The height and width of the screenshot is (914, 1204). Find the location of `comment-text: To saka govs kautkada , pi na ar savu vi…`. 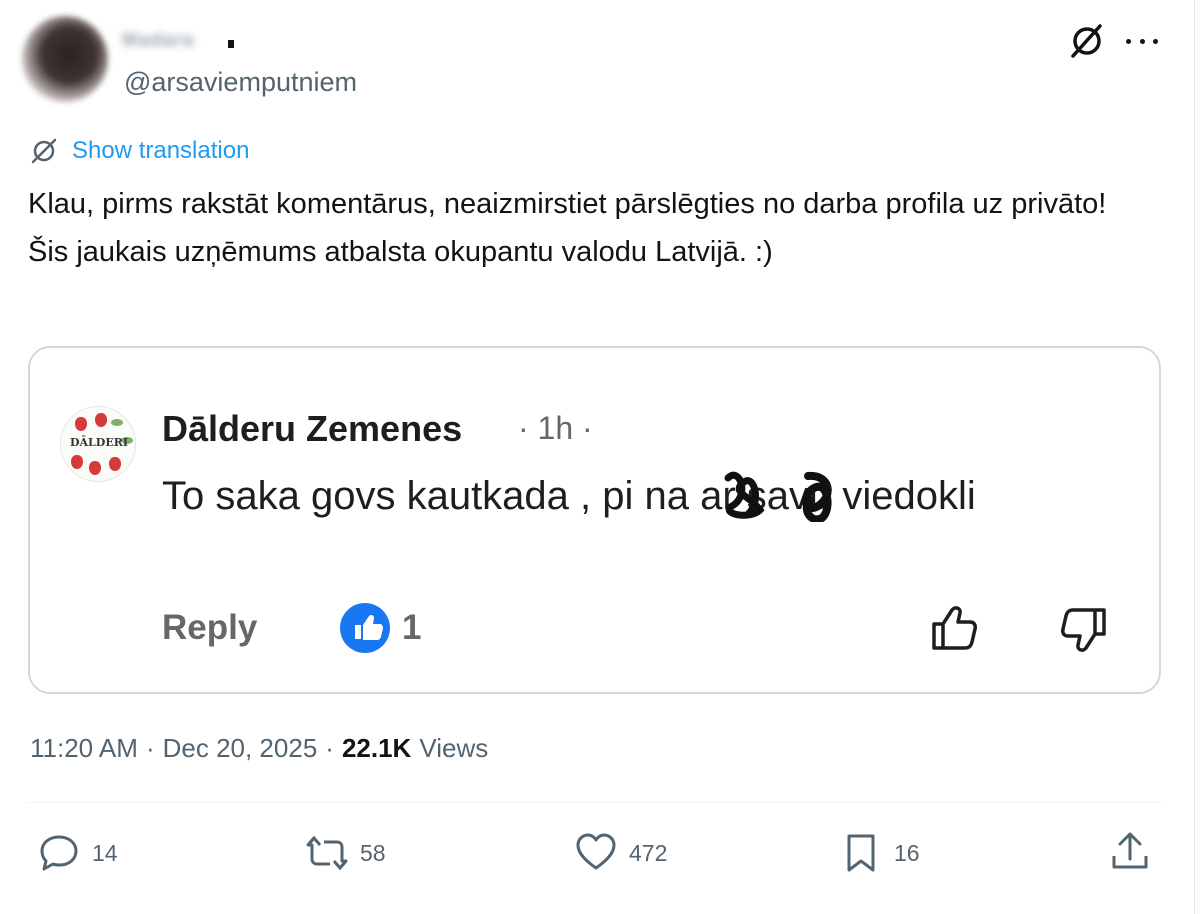

comment-text: To saka govs kautkada , pi na ar savu vi… is located at coordinates (569, 496).